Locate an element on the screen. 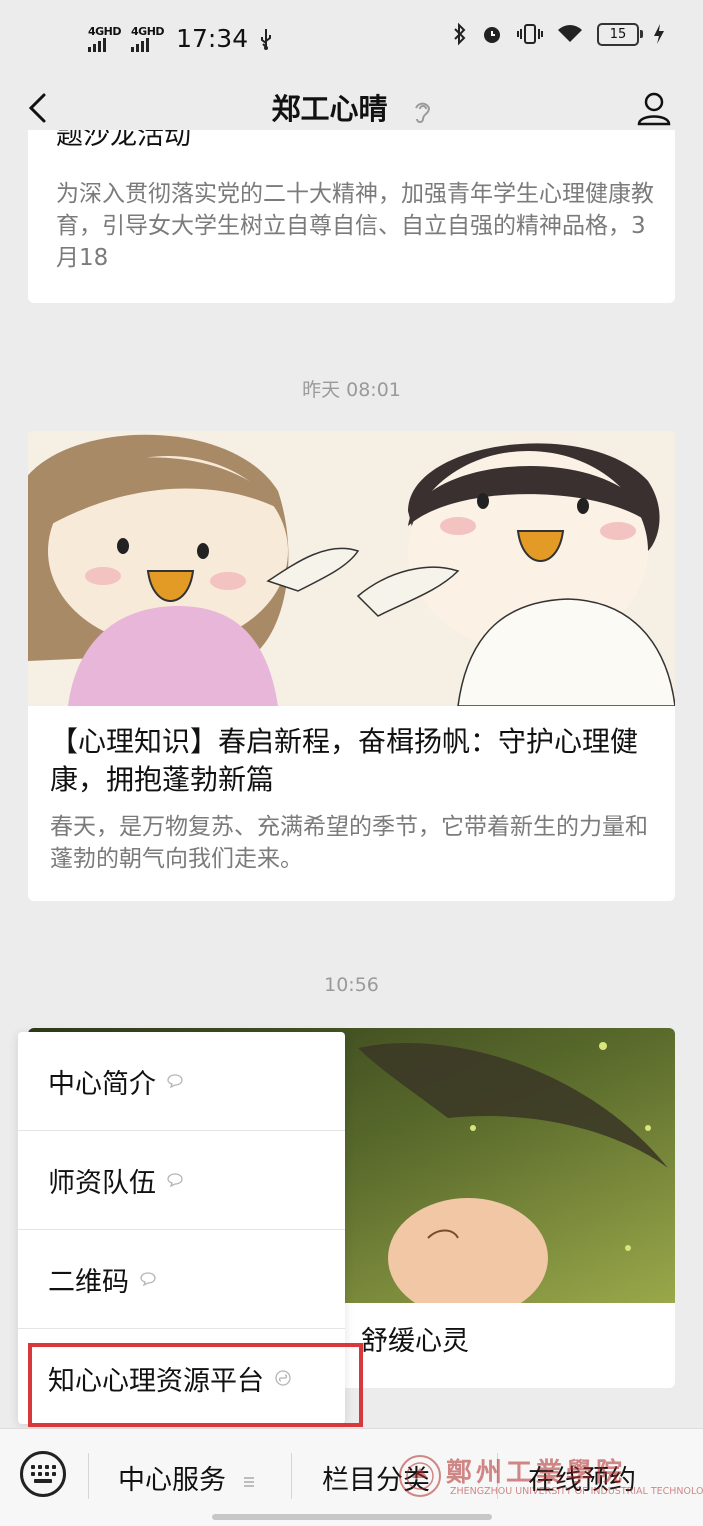 This screenshot has width=703, height=1526. article-1-title: 题沙龙活动 is located at coordinates (123, 140).